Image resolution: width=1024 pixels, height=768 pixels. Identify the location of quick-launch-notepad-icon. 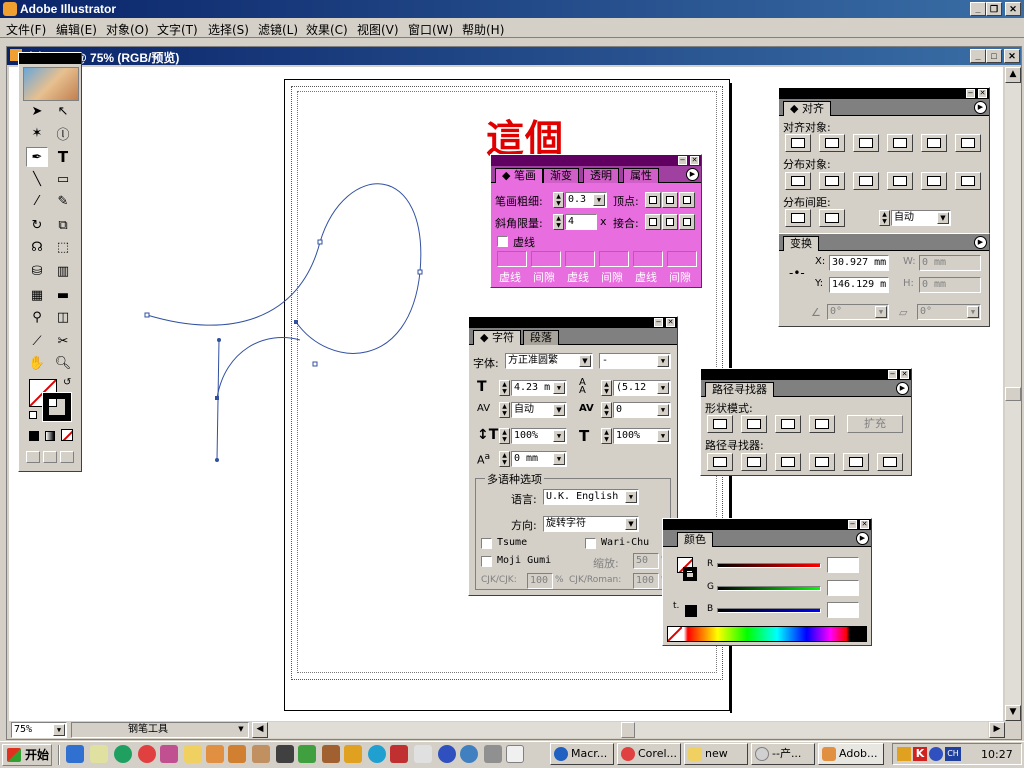
(99, 754).